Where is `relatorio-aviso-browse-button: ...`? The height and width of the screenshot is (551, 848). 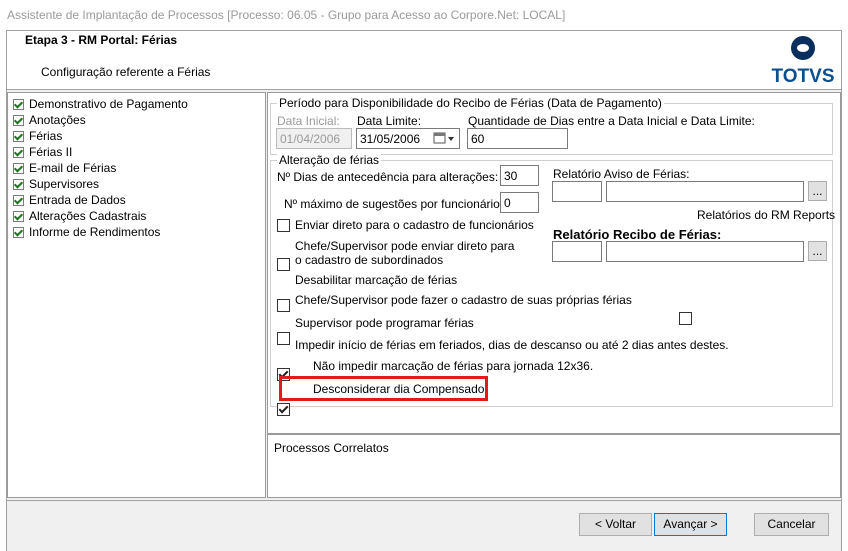 relatorio-aviso-browse-button: ... is located at coordinates (817, 191).